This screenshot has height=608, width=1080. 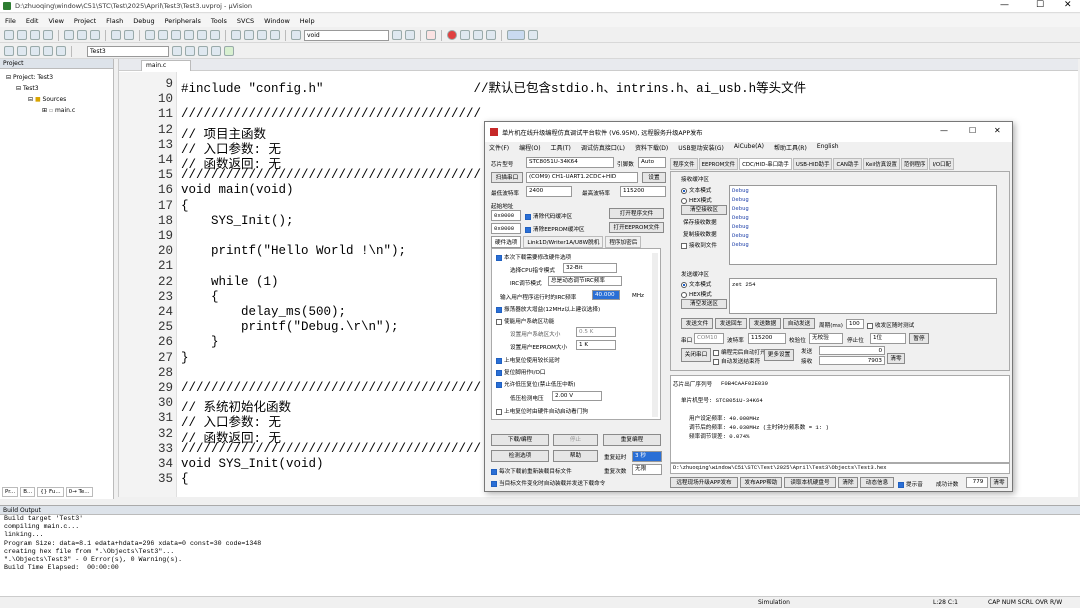 I want to click on code-line: printf("Hello World !\n");, so click(x=293, y=251).